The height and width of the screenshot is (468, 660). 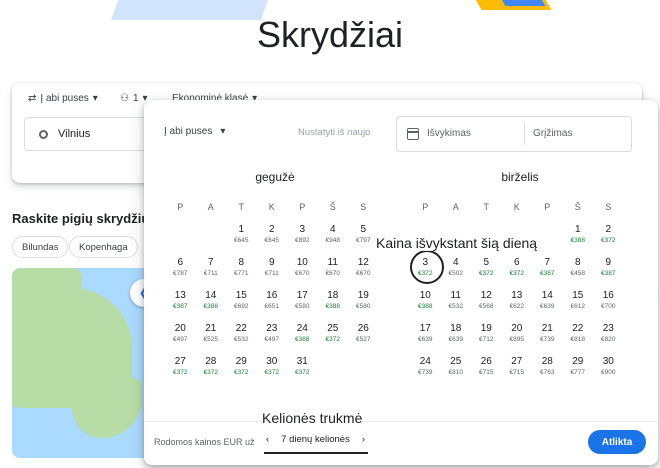 I want to click on calendar-day: 13 €622, so click(x=517, y=306).